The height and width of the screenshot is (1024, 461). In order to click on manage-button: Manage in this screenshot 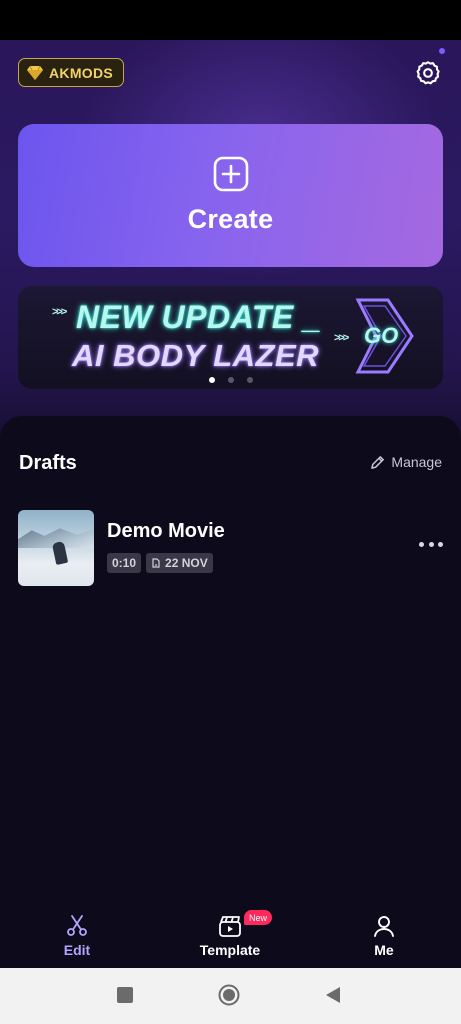, I will do `click(406, 462)`.